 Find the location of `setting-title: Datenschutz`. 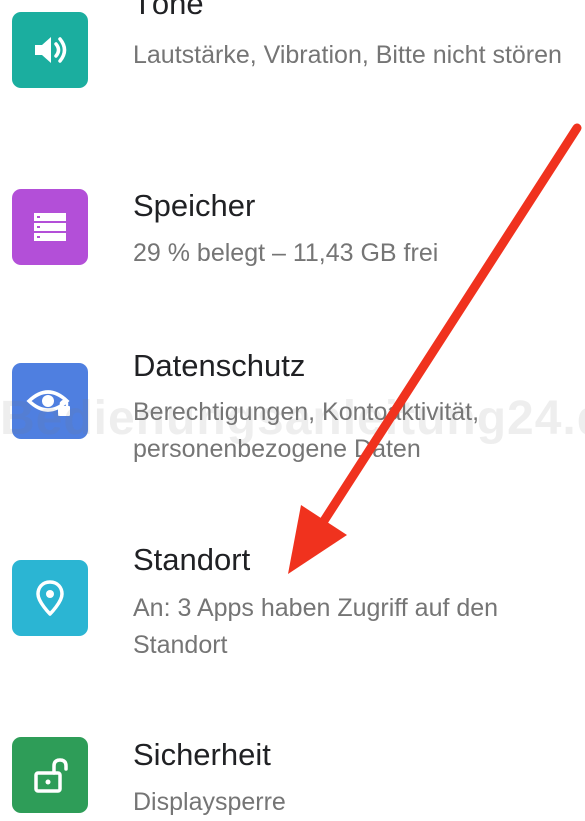

setting-title: Datenschutz is located at coordinates (219, 365).